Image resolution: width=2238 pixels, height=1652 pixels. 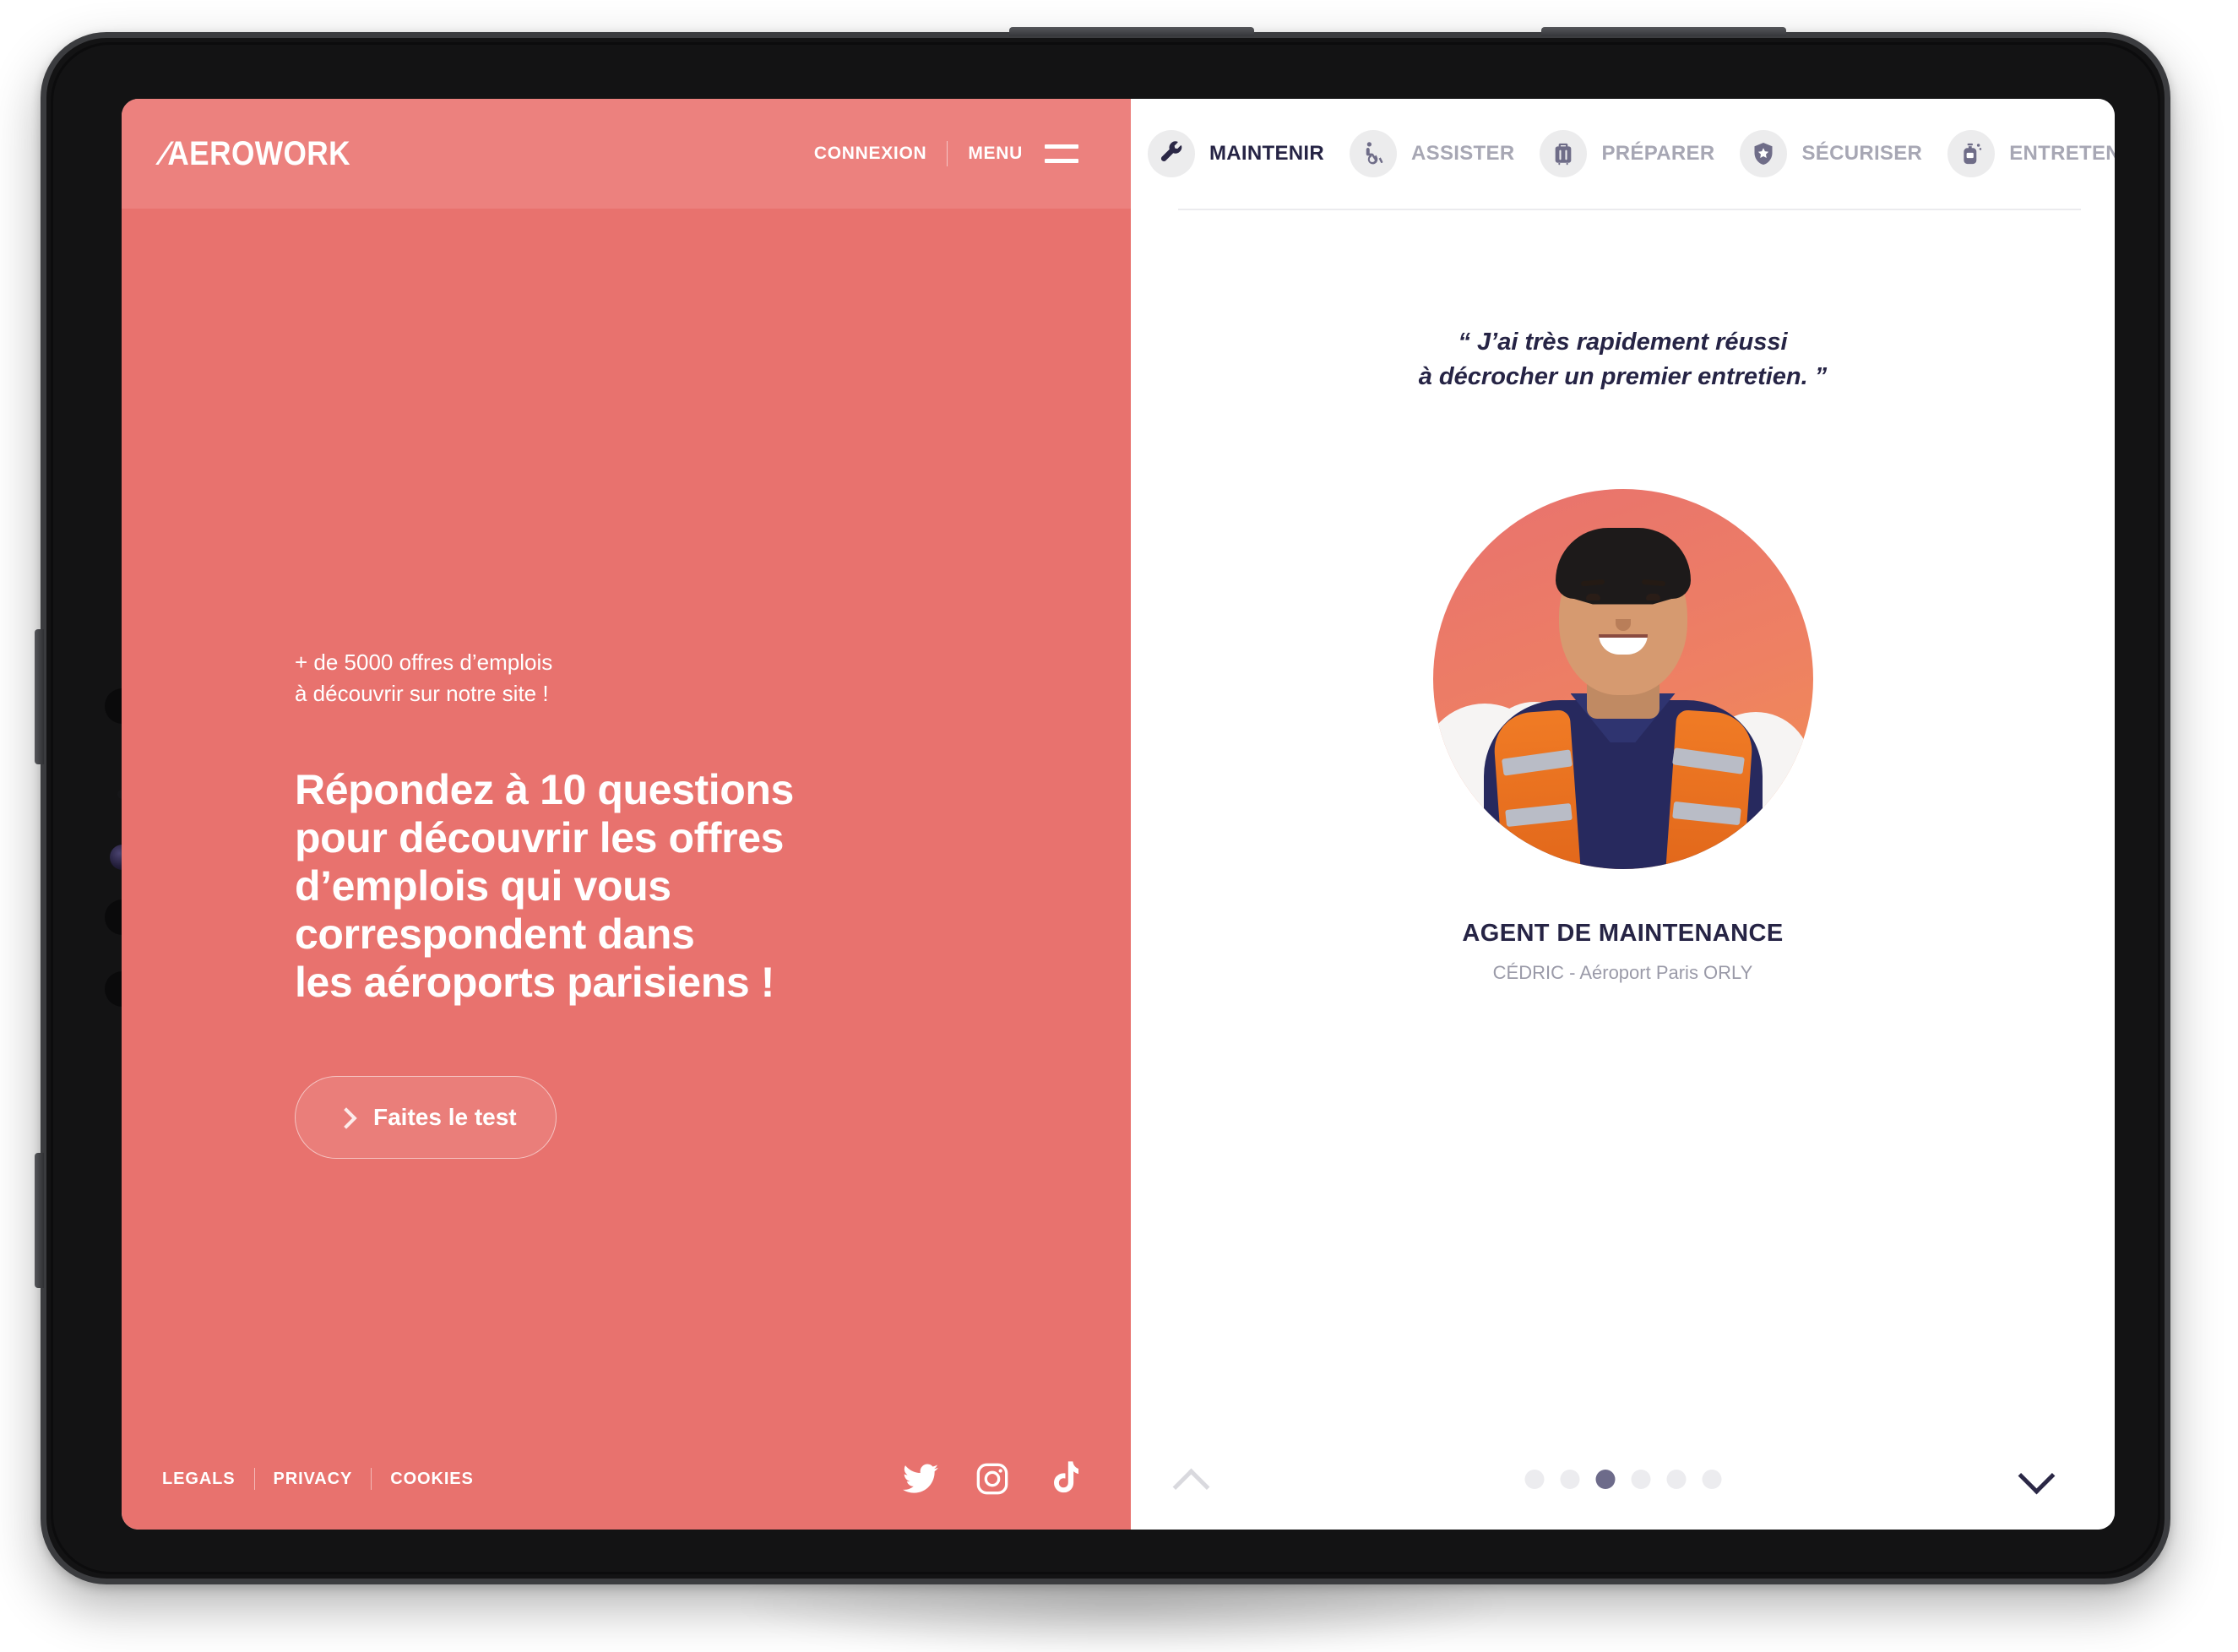 I want to click on wrench-icon, so click(x=1171, y=153).